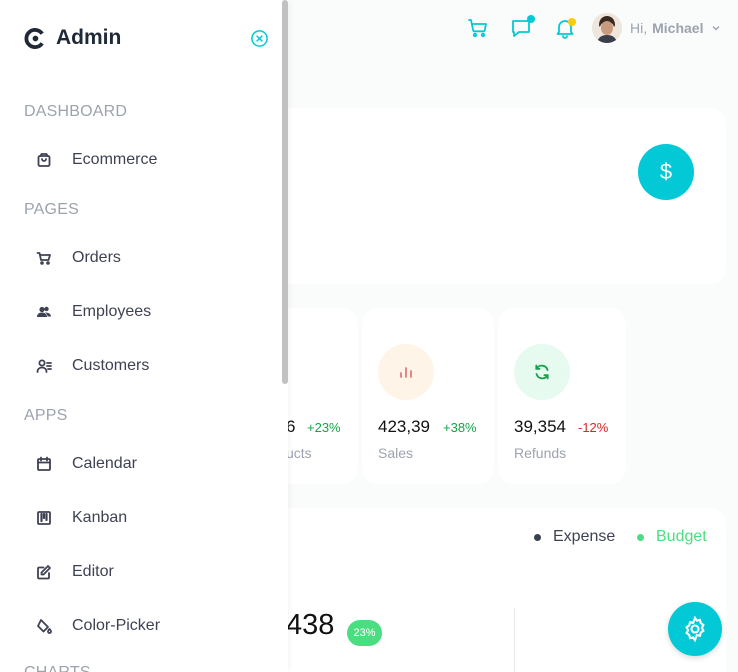 Image resolution: width=738 pixels, height=672 pixels. I want to click on stat-change: +38%, so click(460, 427).